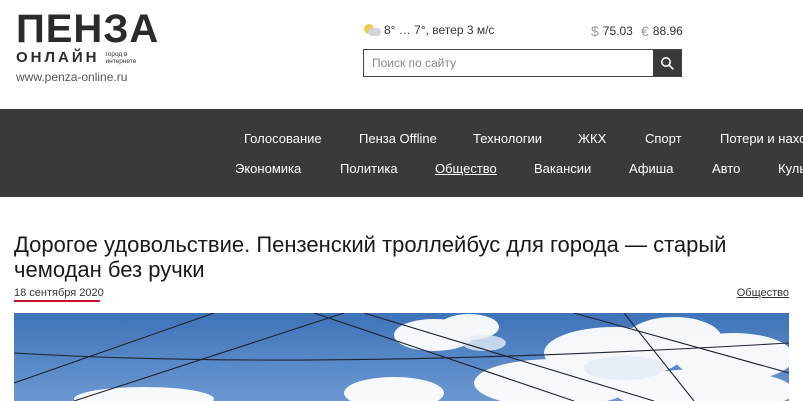 The image size is (803, 401). Describe the element at coordinates (663, 138) in the screenshot. I see `nav-item-sport: Спорт` at that location.